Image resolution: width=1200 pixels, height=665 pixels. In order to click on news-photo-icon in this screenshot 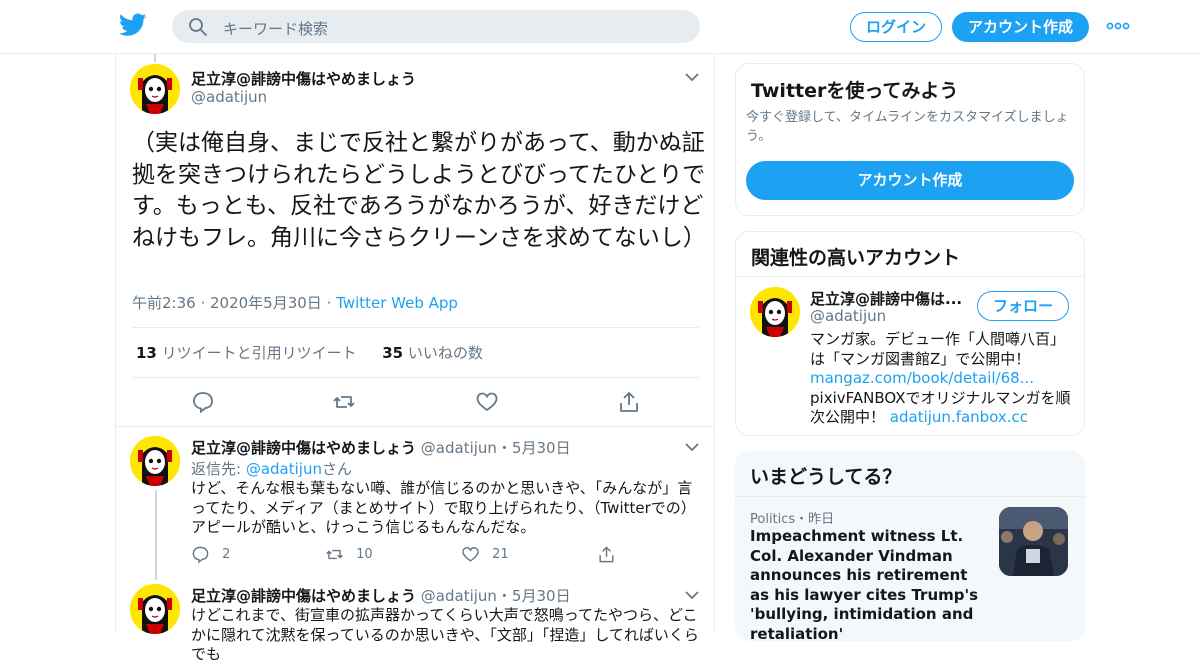, I will do `click(1033, 541)`.